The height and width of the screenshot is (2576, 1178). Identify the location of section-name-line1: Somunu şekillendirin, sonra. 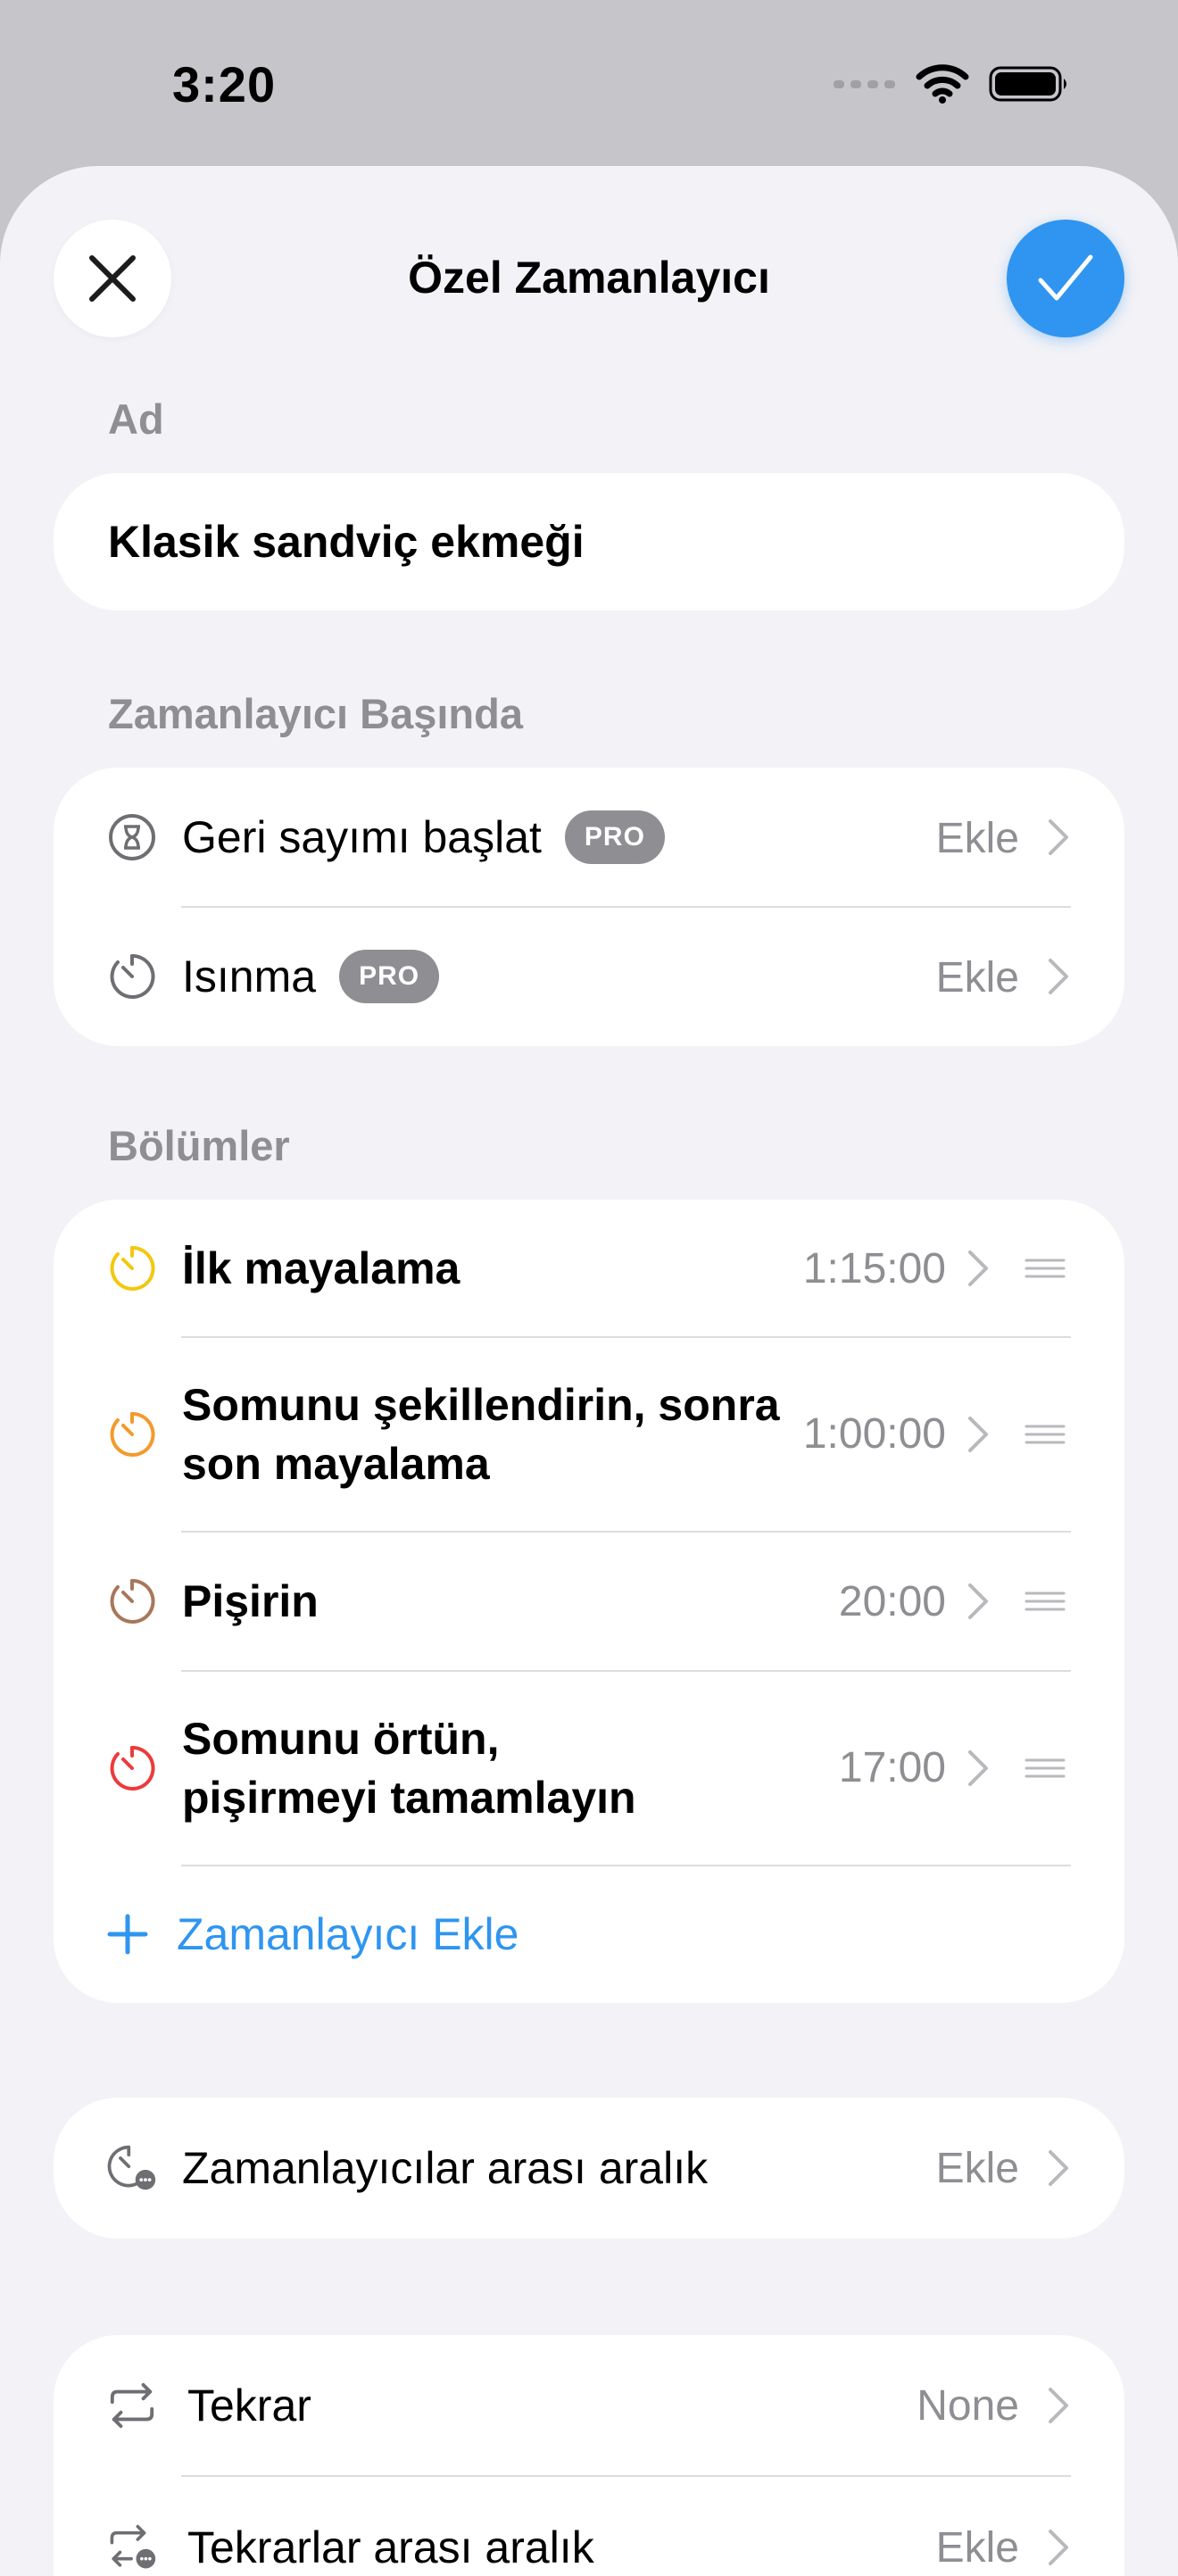
(481, 1405).